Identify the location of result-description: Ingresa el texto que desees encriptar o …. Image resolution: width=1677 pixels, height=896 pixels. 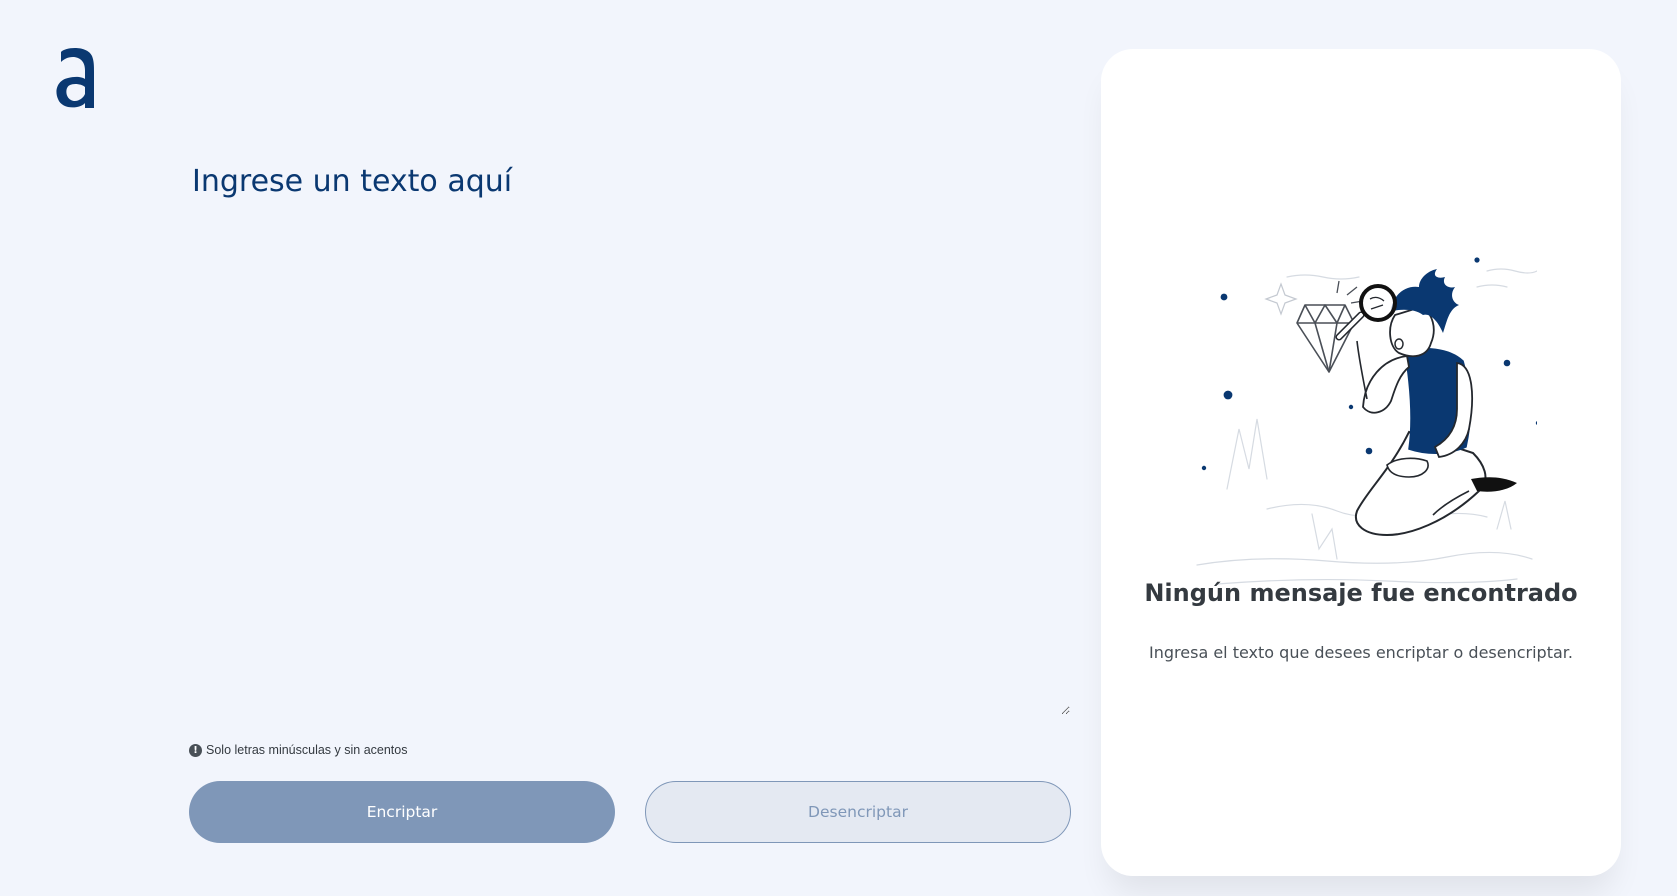
(1361, 652).